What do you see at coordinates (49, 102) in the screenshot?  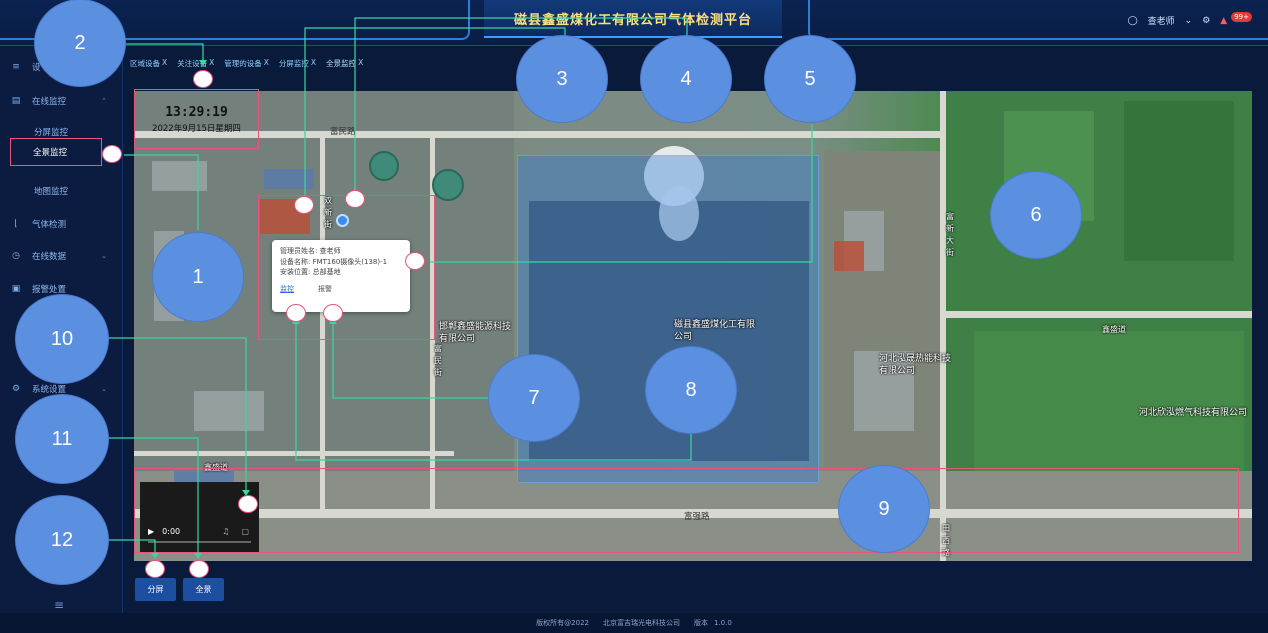 I see `sidebar-item-label: 在线监控` at bounding box center [49, 102].